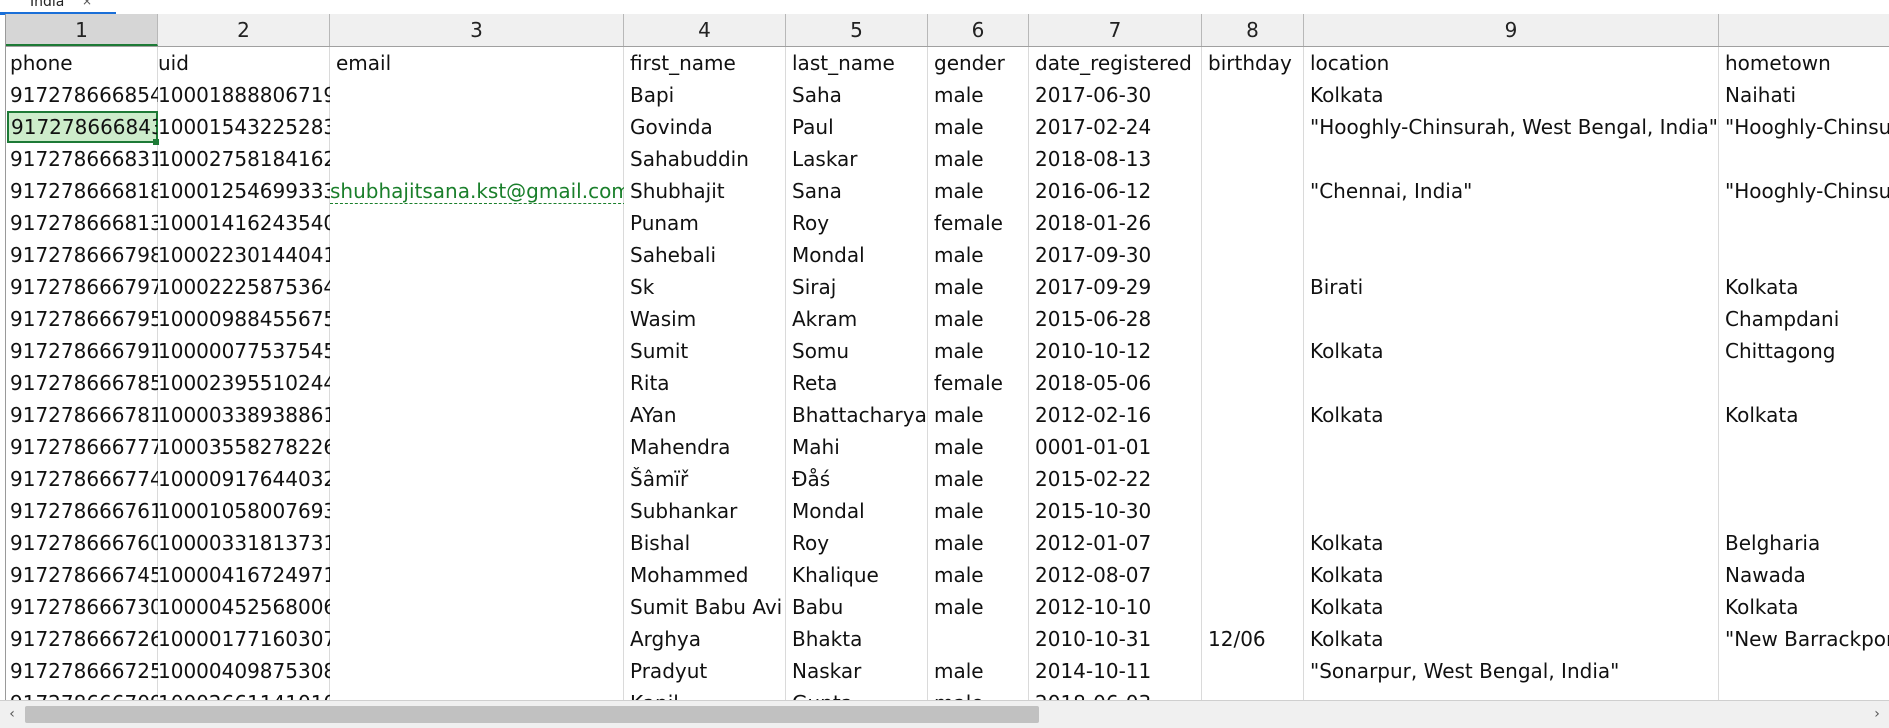 The width and height of the screenshot is (1889, 728). What do you see at coordinates (82, 543) in the screenshot?
I see `table-cell: 917278666760` at bounding box center [82, 543].